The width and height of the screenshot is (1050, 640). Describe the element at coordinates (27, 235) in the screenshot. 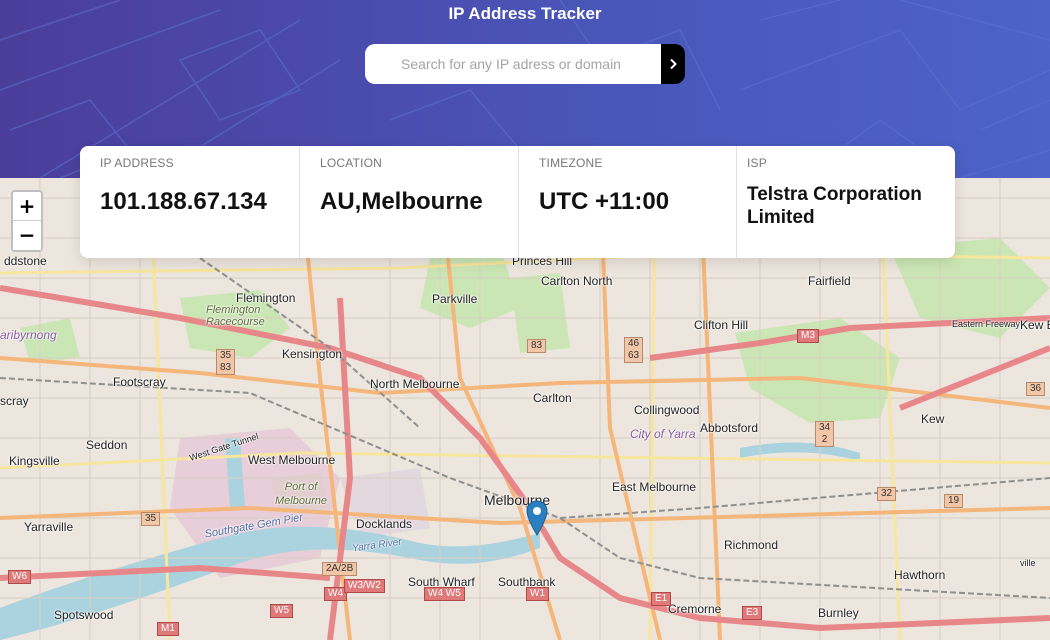

I see `zoom-out-button: −` at that location.